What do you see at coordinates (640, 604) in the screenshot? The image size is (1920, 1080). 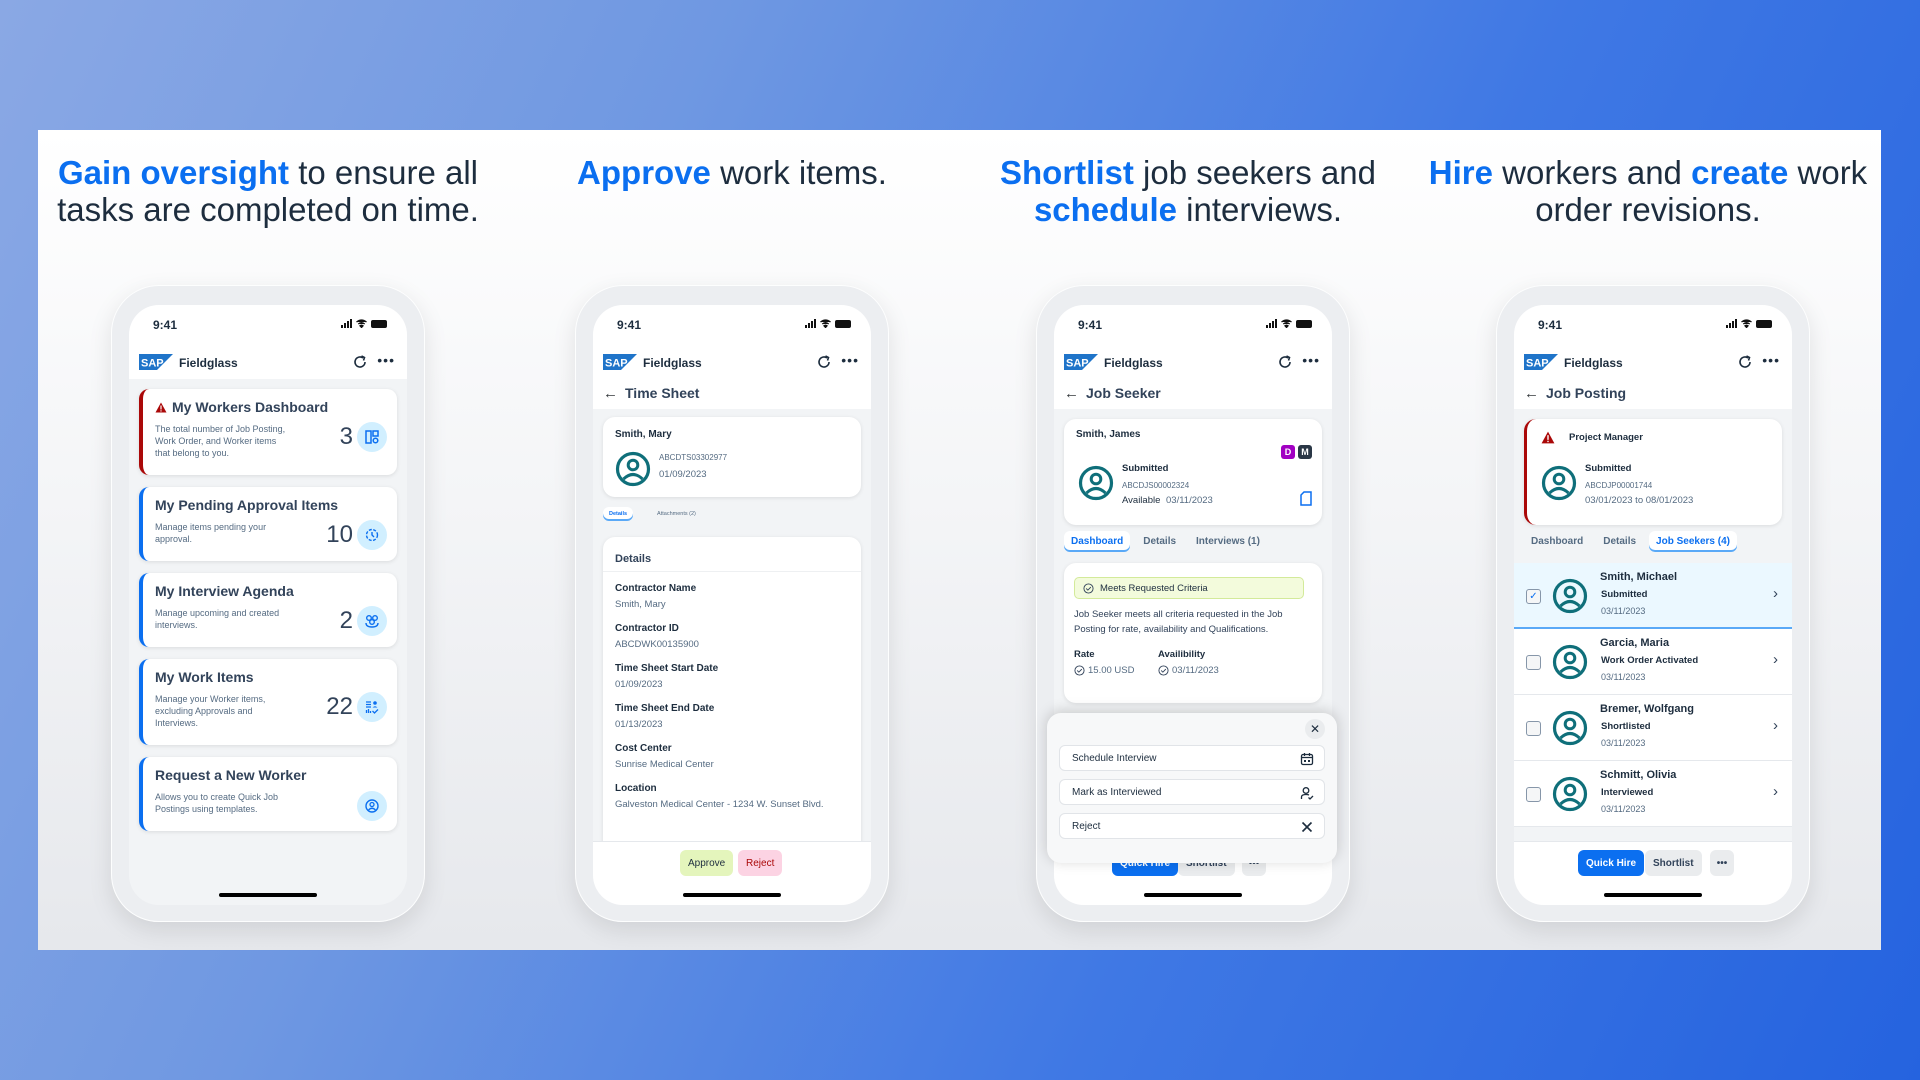 I see `field-value: Smith, Mary` at bounding box center [640, 604].